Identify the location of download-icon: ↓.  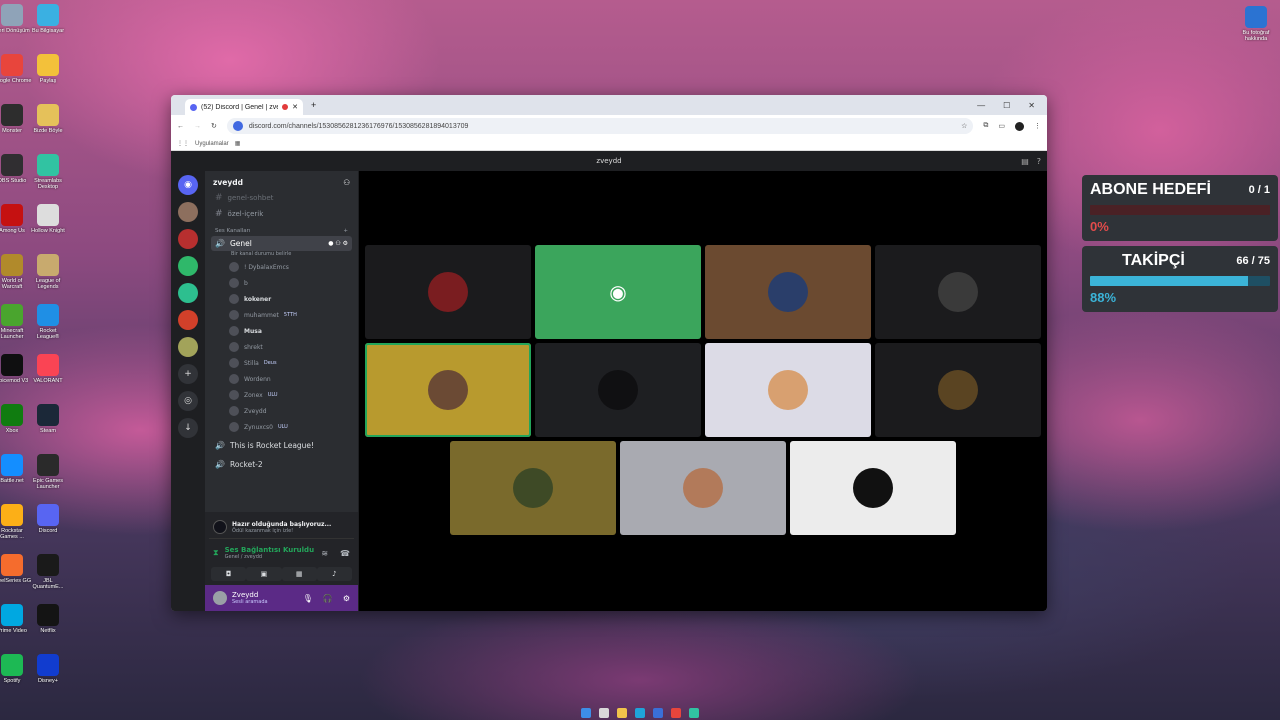
(188, 428).